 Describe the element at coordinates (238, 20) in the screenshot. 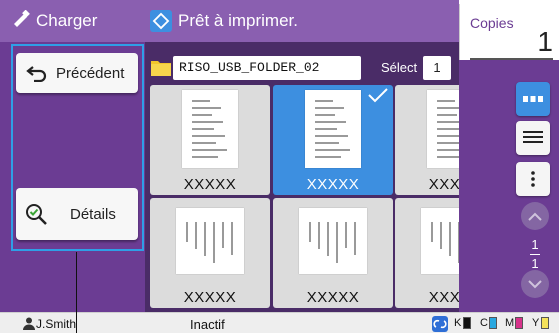

I see `status-title: Prêt à imprimer.` at that location.